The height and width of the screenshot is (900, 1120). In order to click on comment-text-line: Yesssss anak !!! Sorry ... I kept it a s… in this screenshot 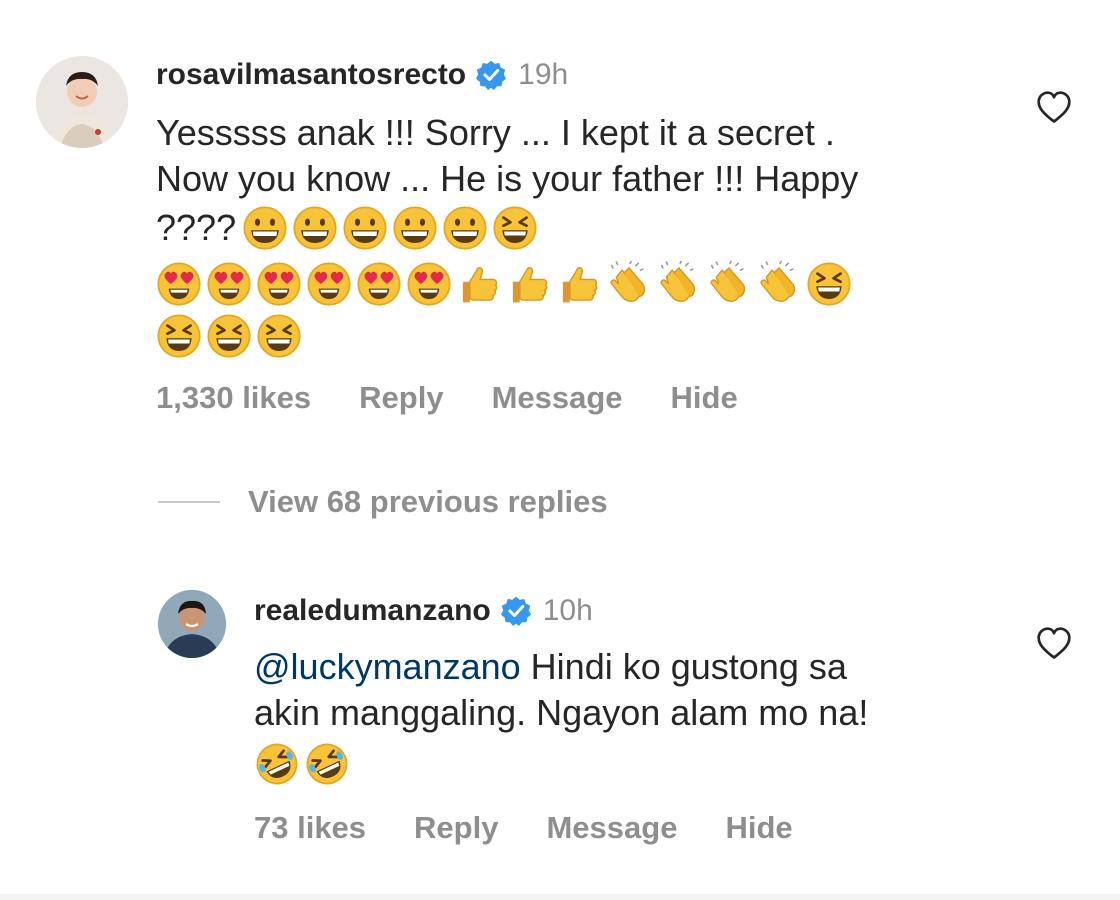, I will do `click(495, 132)`.